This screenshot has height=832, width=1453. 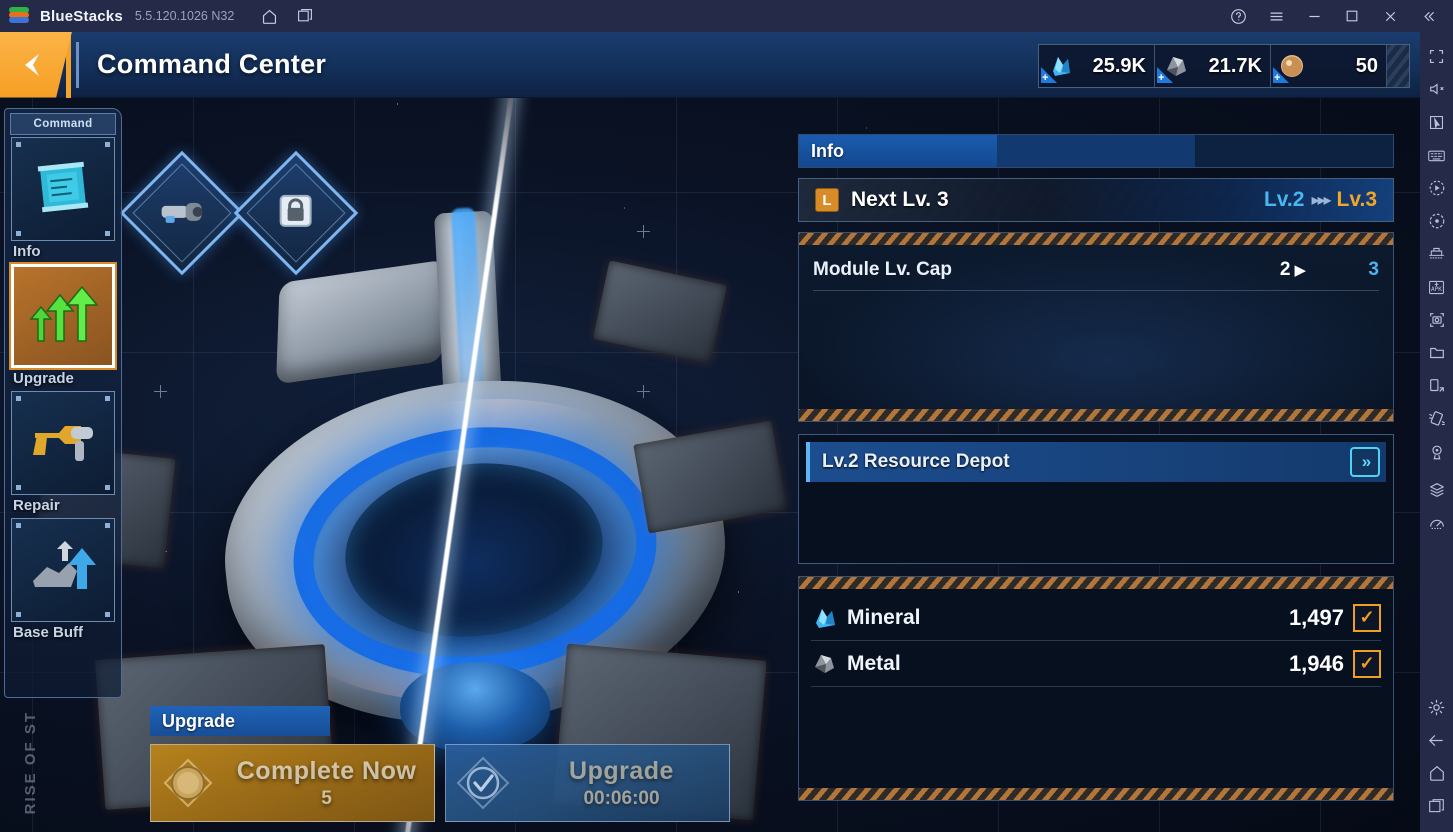 I want to click on sidebar-item-upgrade: Upgrade, so click(x=63, y=324).